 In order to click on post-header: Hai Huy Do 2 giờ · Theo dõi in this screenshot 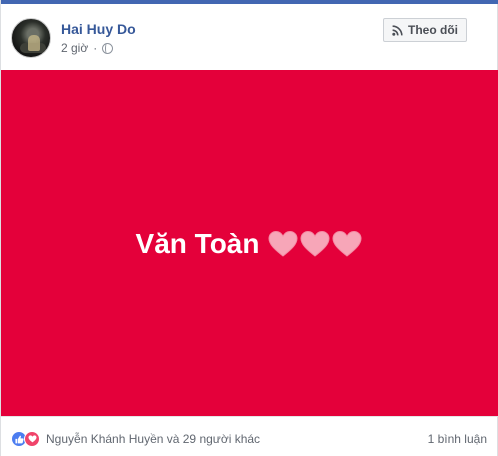, I will do `click(249, 36)`.